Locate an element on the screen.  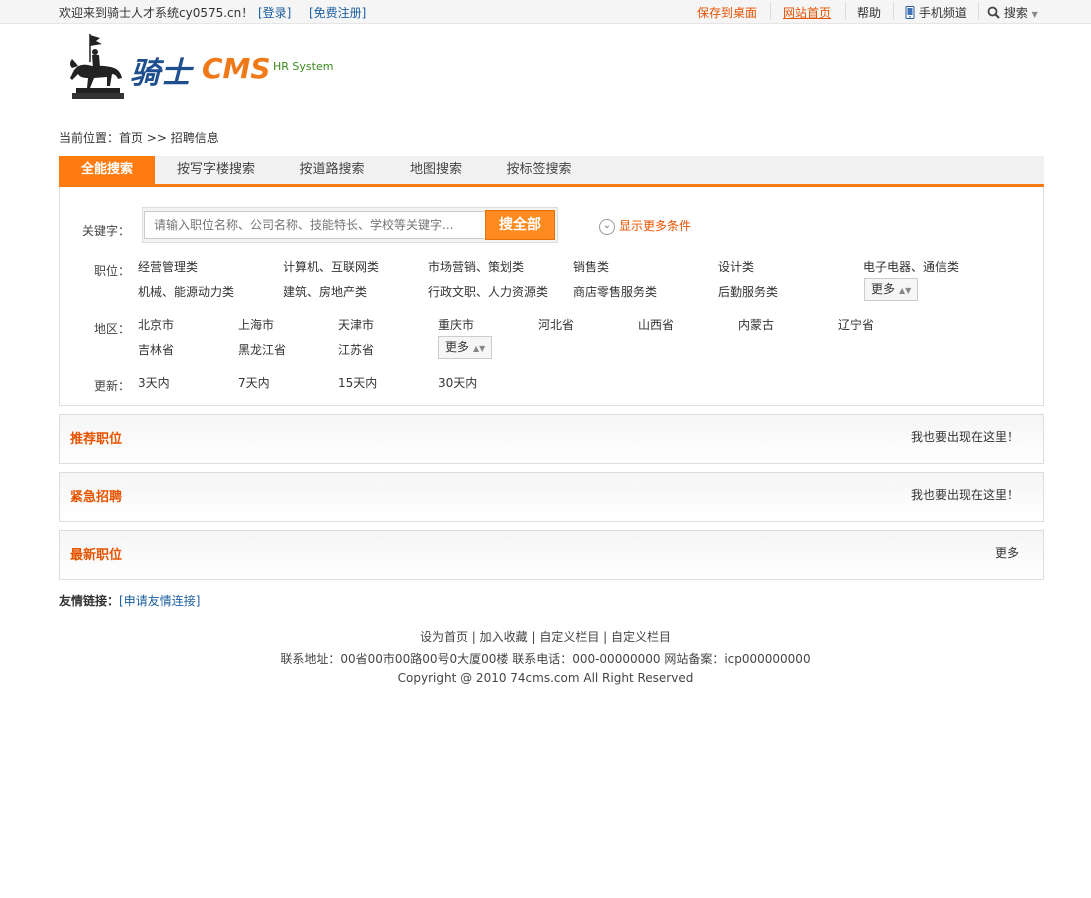
area-option: 重庆市 is located at coordinates (456, 324).